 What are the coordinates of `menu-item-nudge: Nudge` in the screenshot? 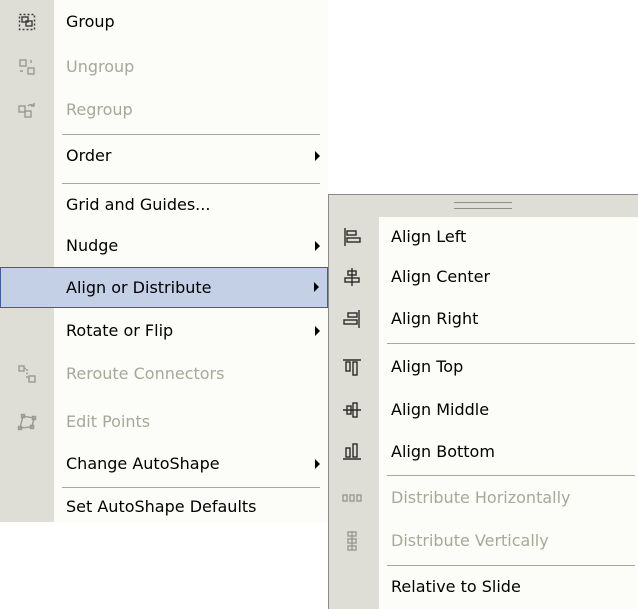 It's located at (164, 246).